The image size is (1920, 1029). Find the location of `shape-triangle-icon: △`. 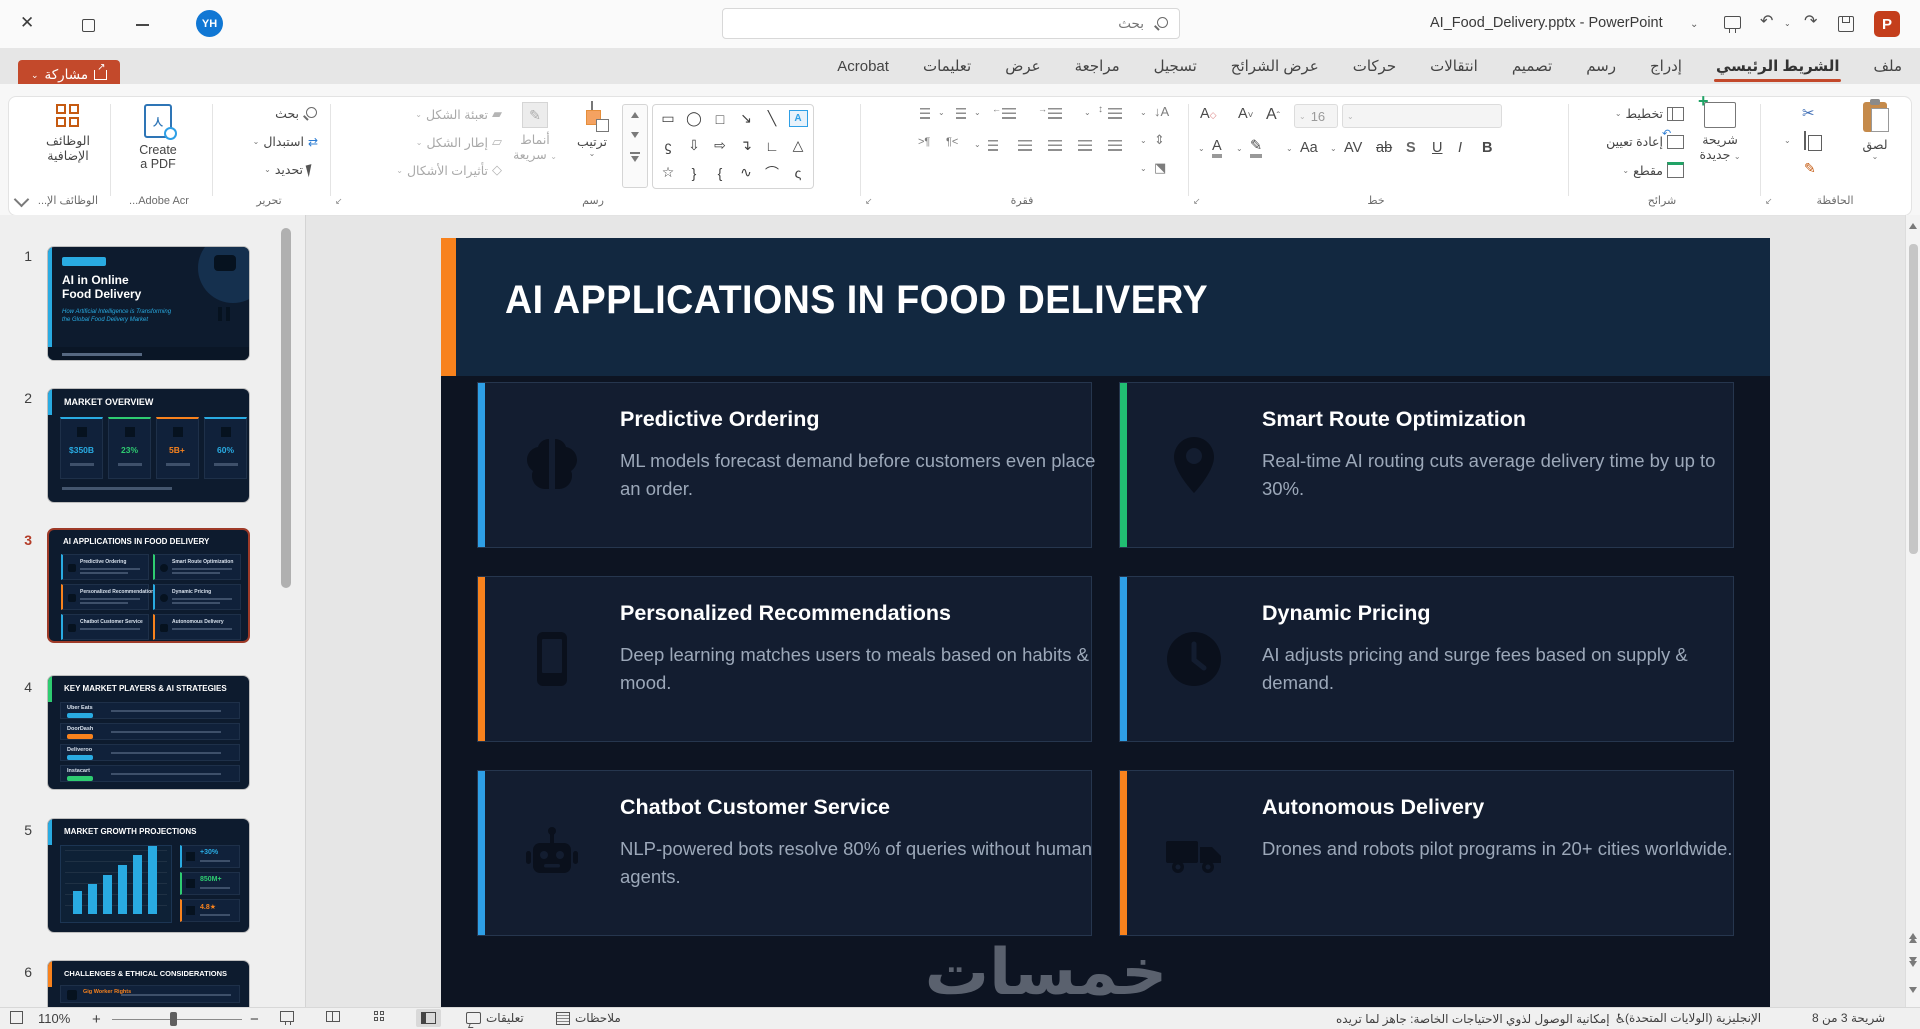

shape-triangle-icon: △ is located at coordinates (798, 145).